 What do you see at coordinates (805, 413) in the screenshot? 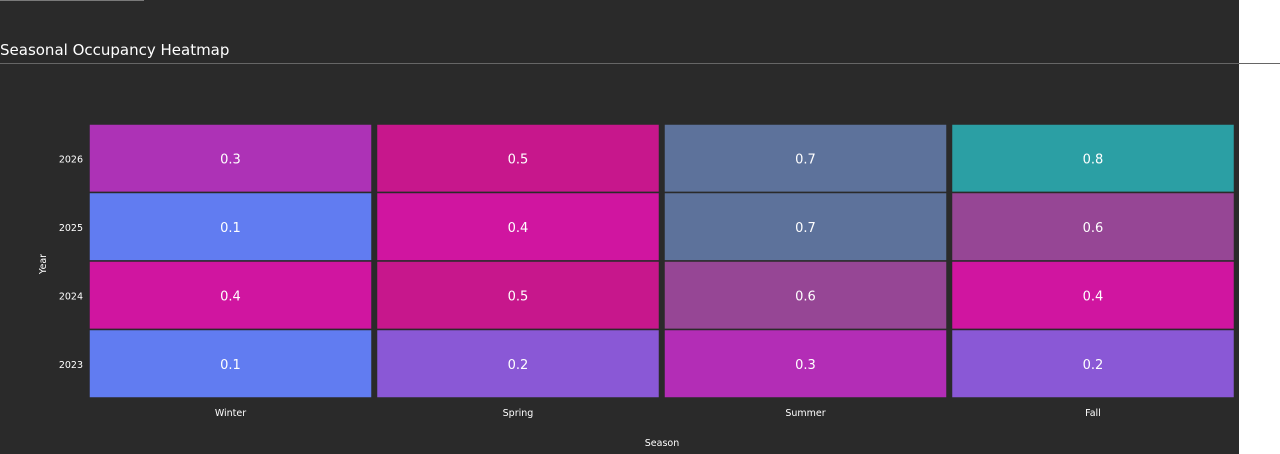
I see `x-tick-label: Summer` at bounding box center [805, 413].